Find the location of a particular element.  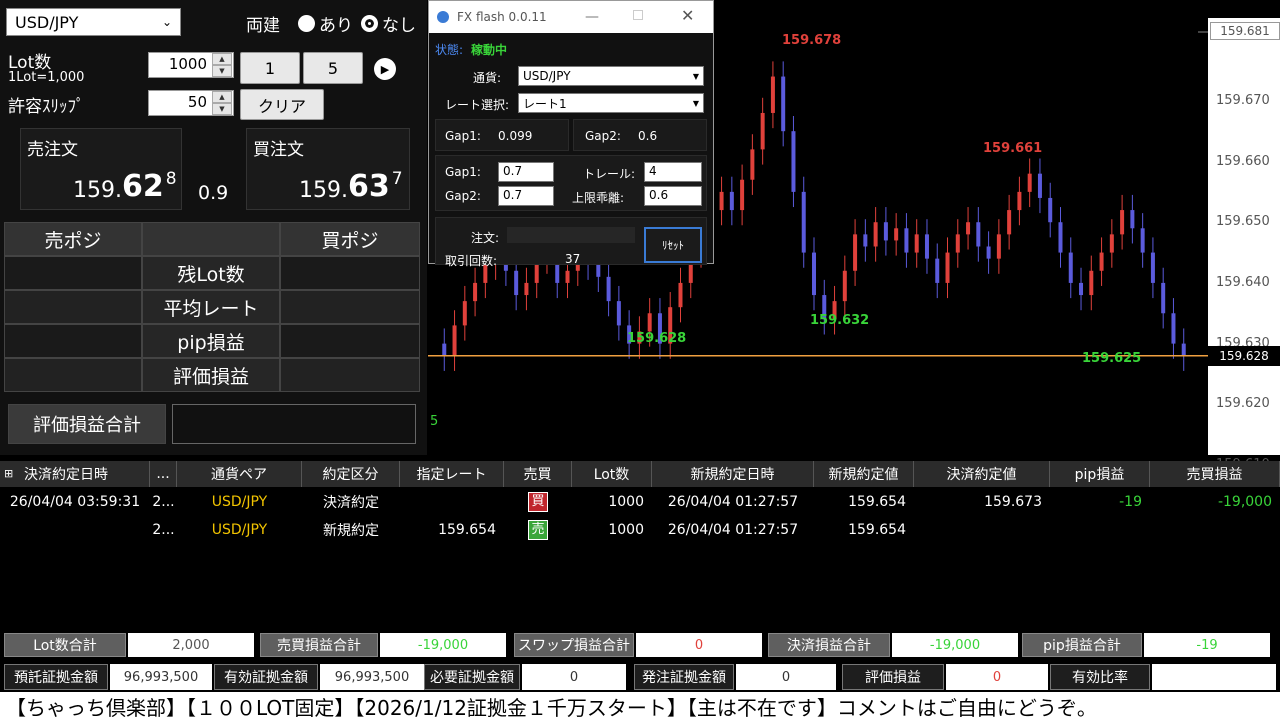

table-cell: 26/04/04 01:27:57 is located at coordinates (733, 502).